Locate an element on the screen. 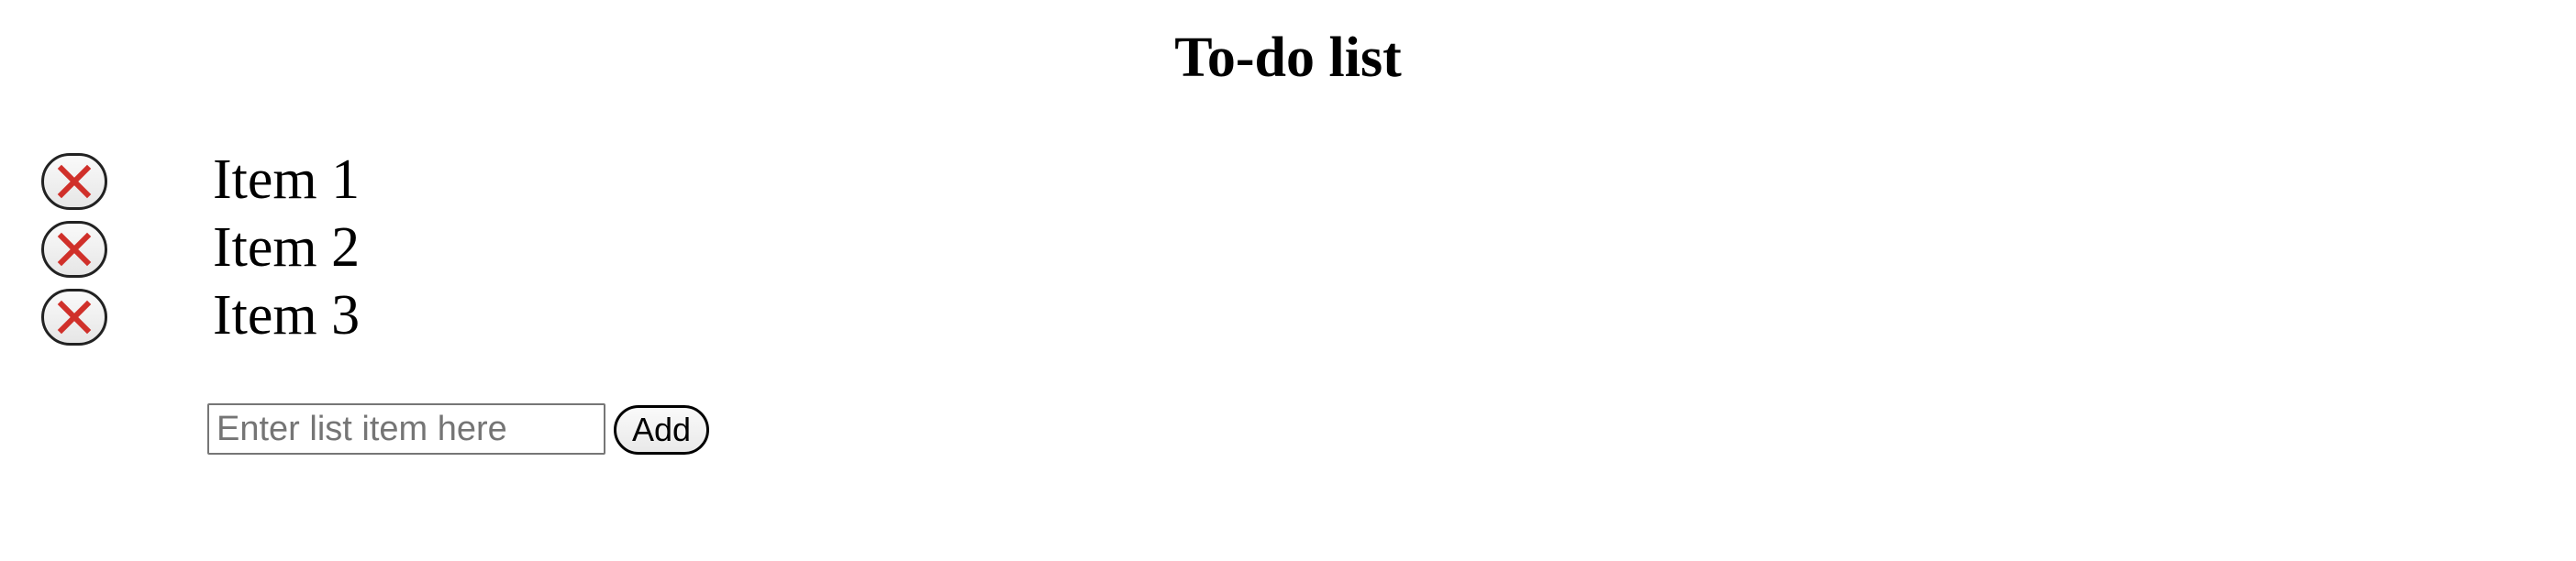  list-item-label: Item 3 is located at coordinates (287, 315).